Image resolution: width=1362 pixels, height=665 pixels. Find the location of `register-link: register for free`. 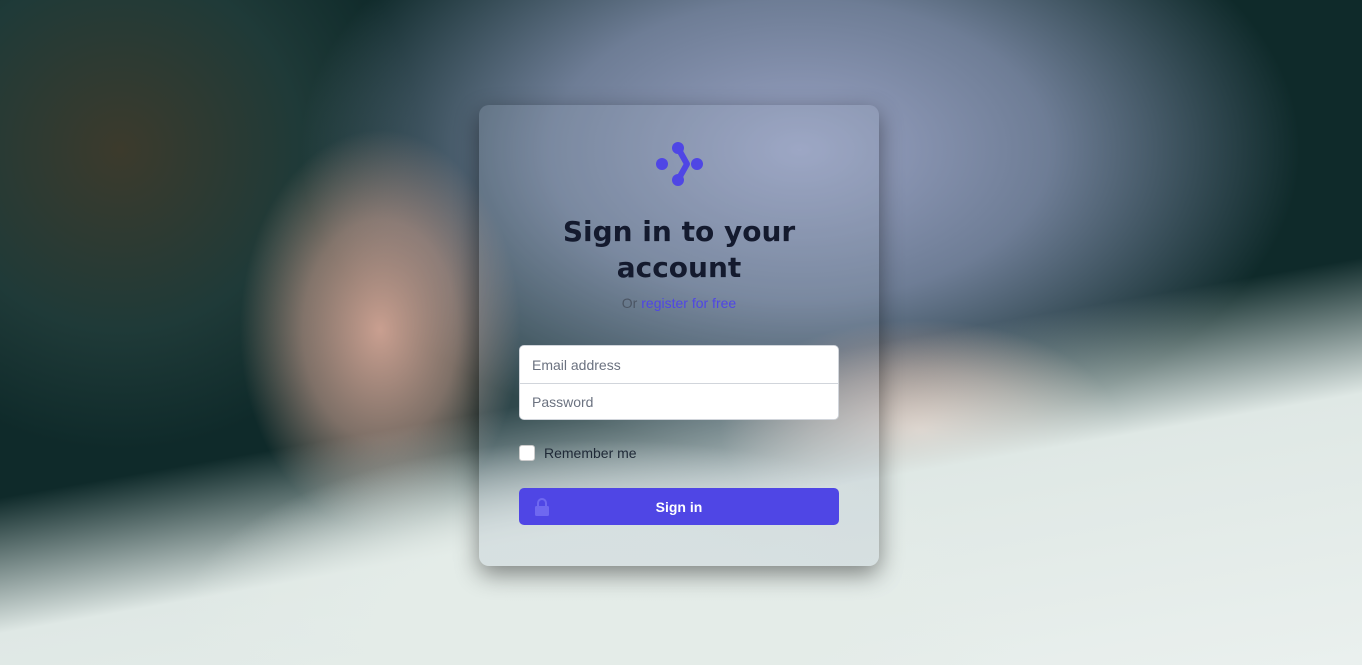

register-link: register for free is located at coordinates (688, 303).